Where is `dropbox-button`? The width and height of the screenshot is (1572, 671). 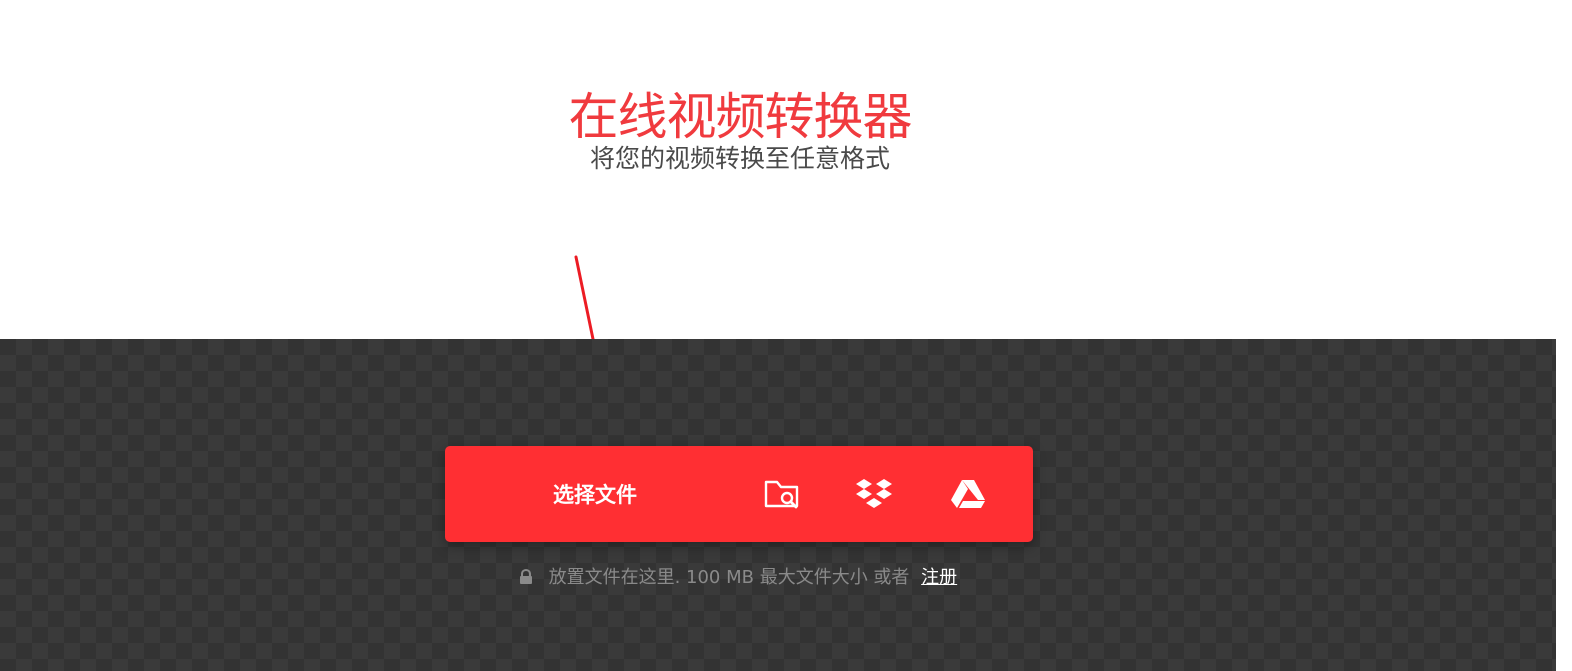 dropbox-button is located at coordinates (874, 494).